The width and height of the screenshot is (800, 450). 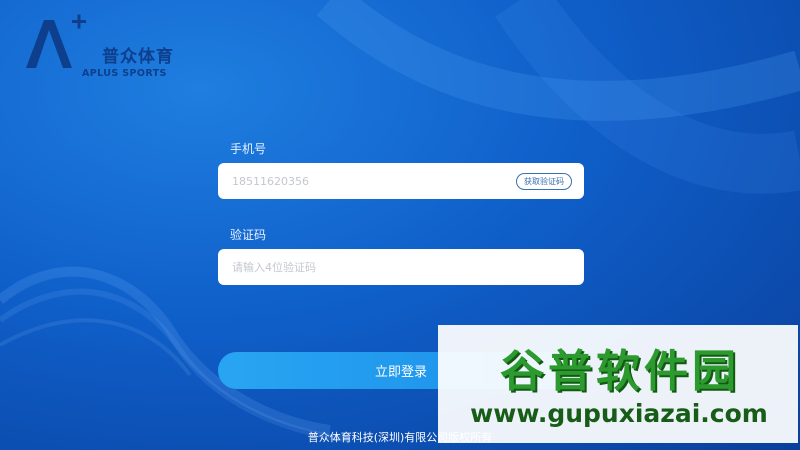 I want to click on code-label: 验证码, so click(x=248, y=235).